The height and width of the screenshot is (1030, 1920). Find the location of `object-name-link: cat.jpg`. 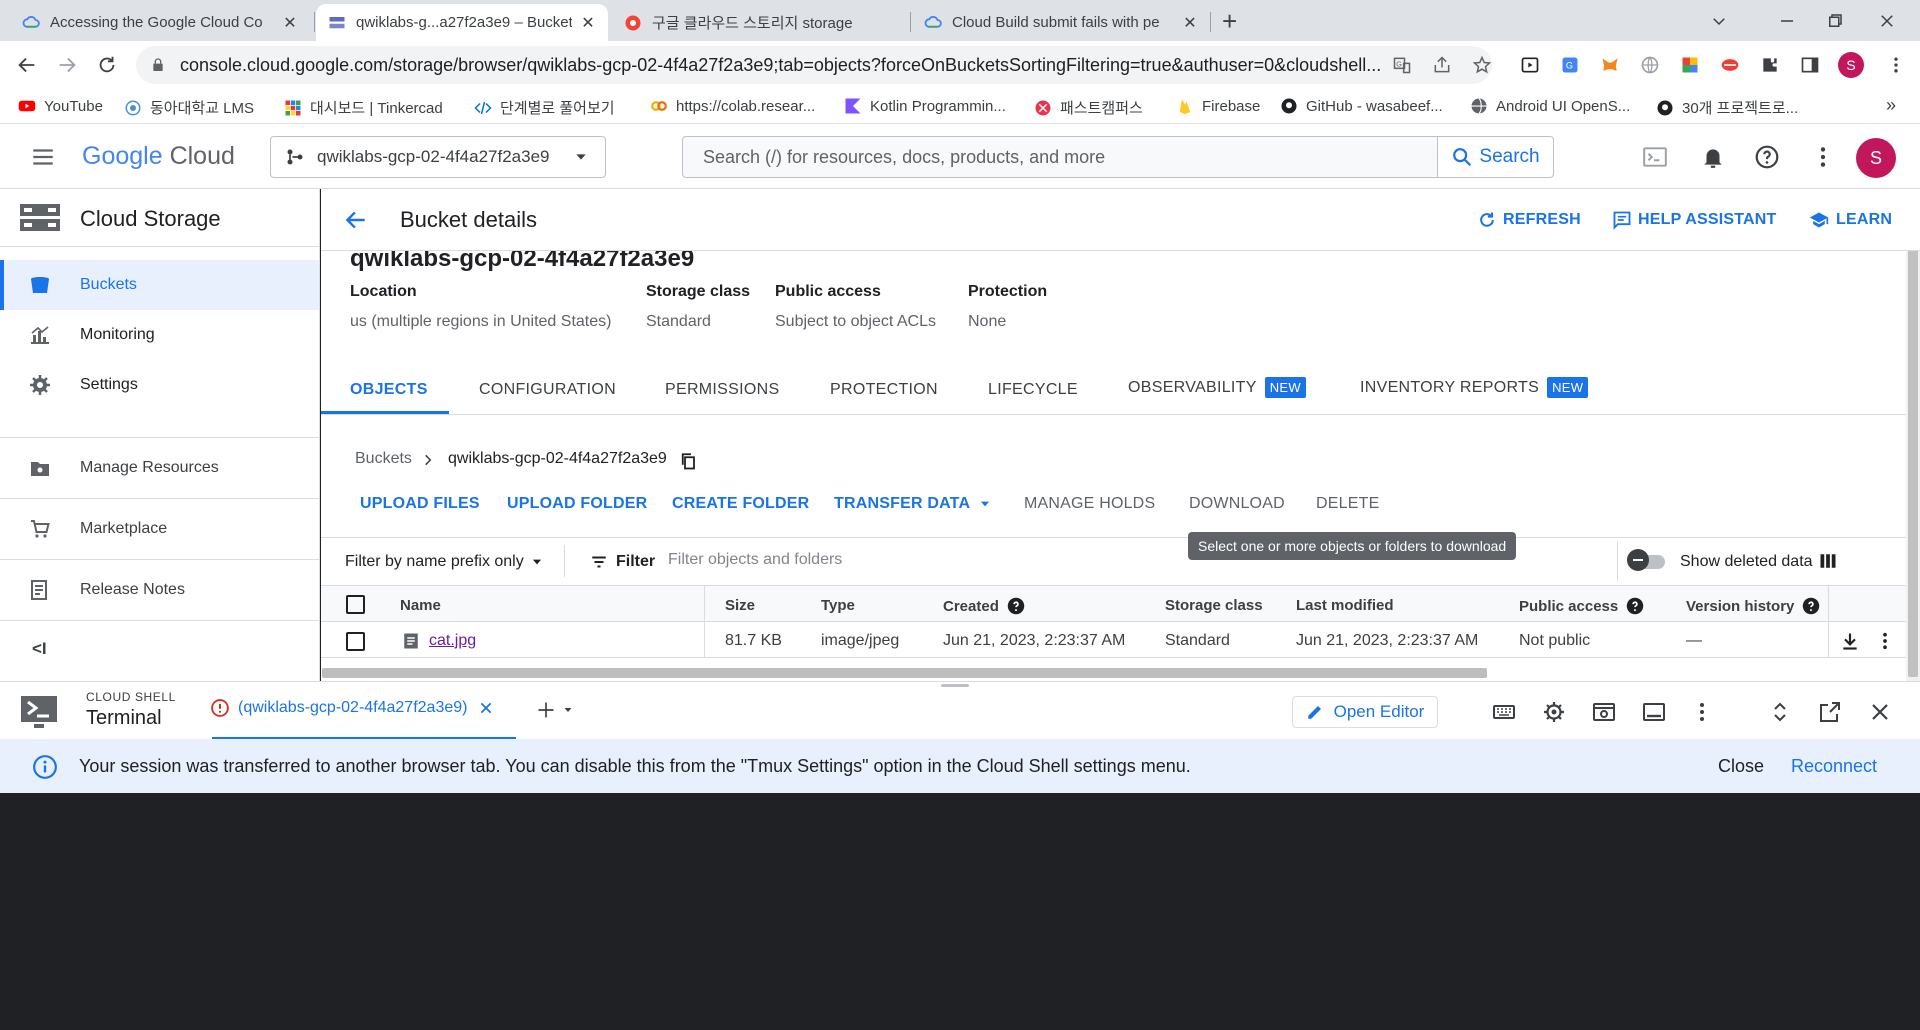

object-name-link: cat.jpg is located at coordinates (452, 641).